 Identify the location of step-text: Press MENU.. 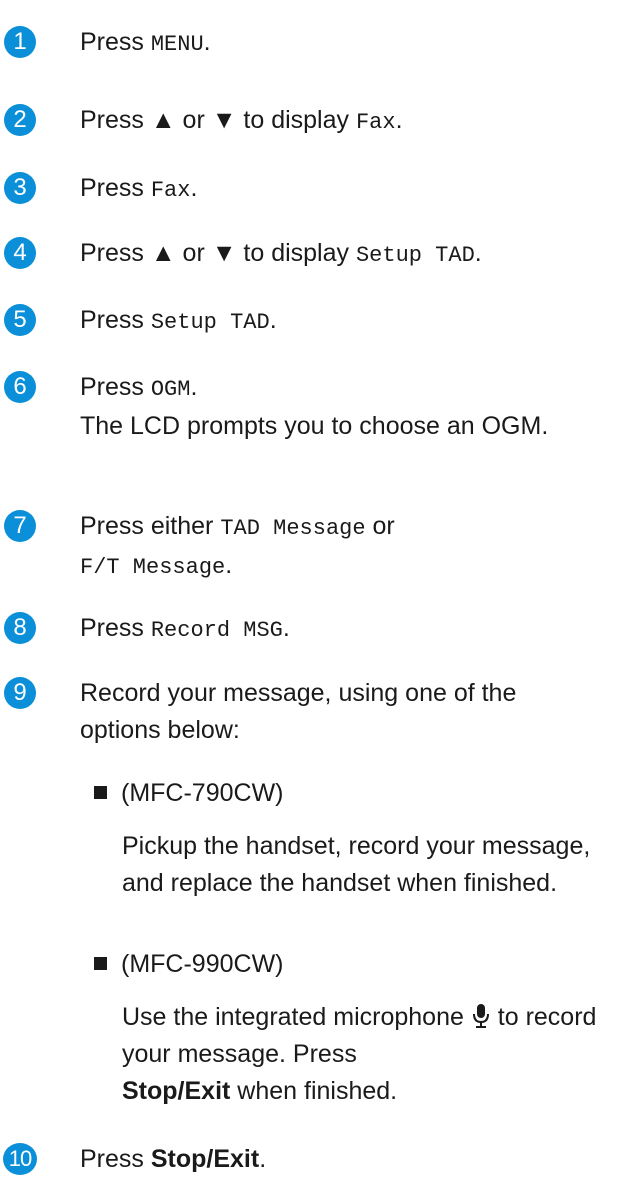
(145, 42).